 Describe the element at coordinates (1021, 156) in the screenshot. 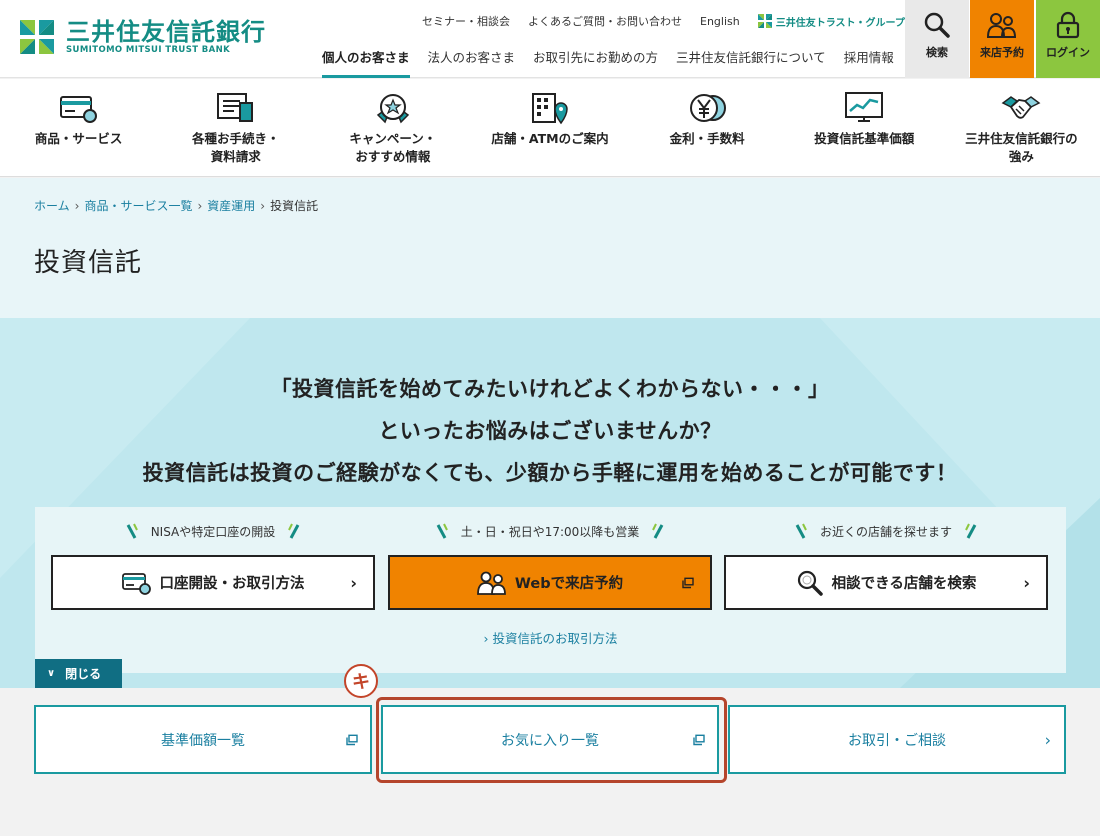

I see `category-strengths-label-2: 強み` at that location.